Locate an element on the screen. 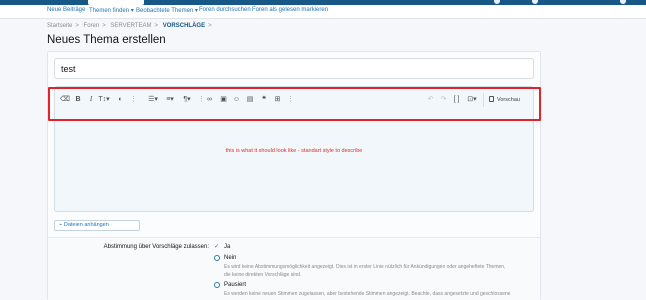 This screenshot has height=300, width=646. radio-ja-label: Ja is located at coordinates (227, 247).